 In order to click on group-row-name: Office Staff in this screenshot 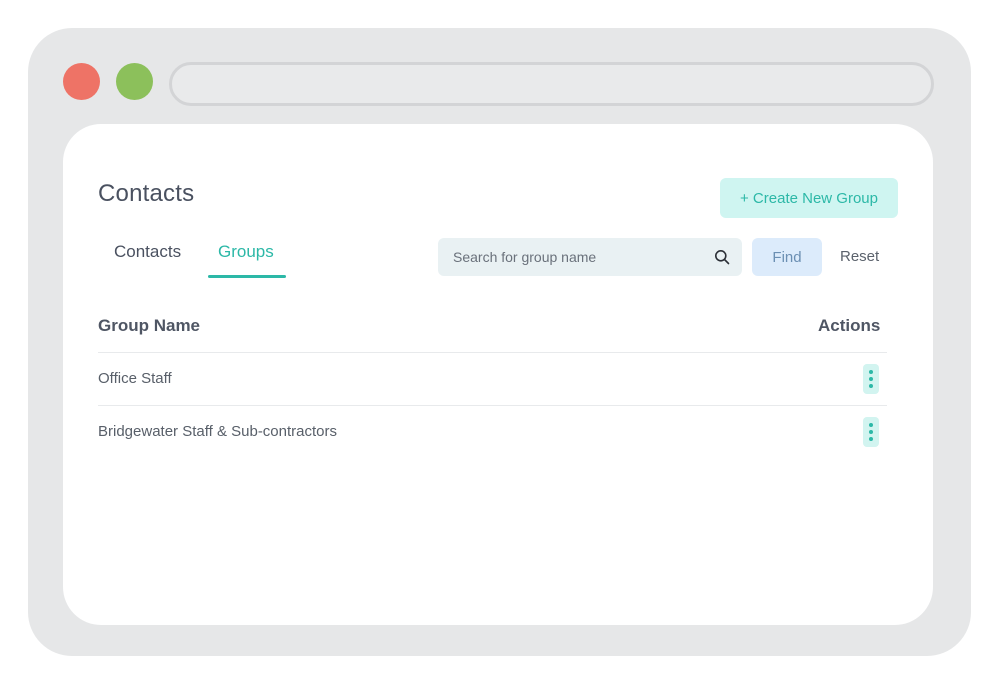, I will do `click(135, 378)`.